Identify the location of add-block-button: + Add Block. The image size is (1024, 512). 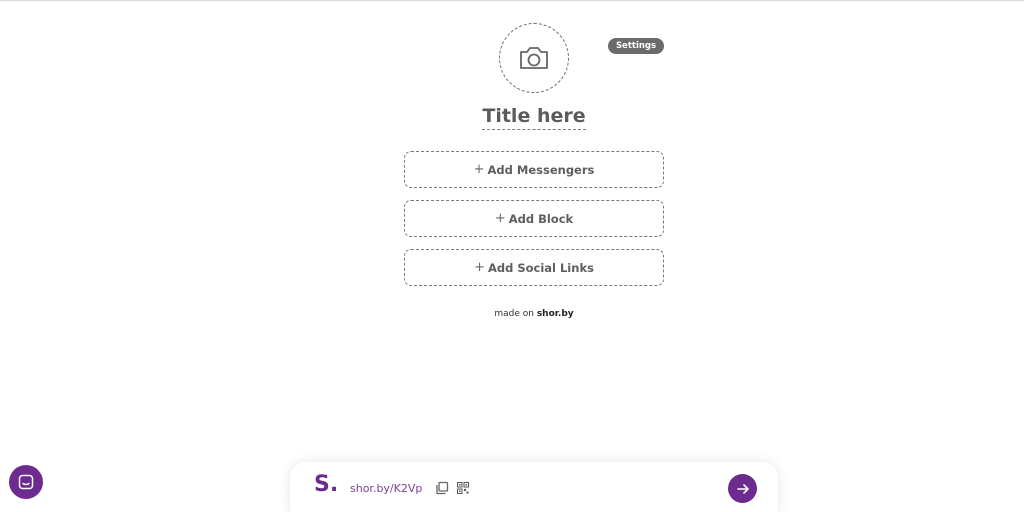
(534, 218).